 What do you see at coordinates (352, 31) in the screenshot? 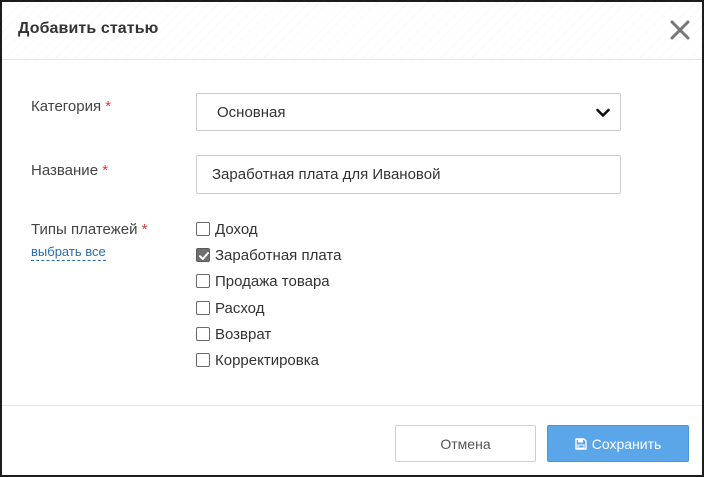
I see `dialog-header: Добавить статью` at bounding box center [352, 31].